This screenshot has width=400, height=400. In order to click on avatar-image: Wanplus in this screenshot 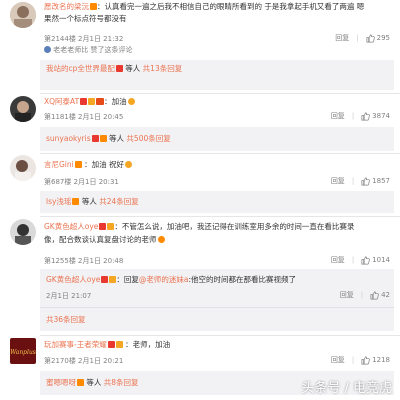, I will do `click(23, 351)`.